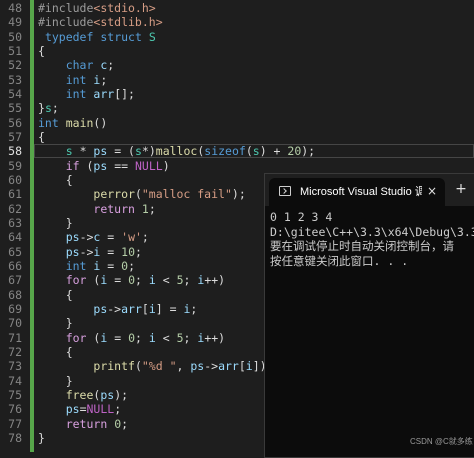  Describe the element at coordinates (15, 380) in the screenshot. I see `line-number: 74` at that location.